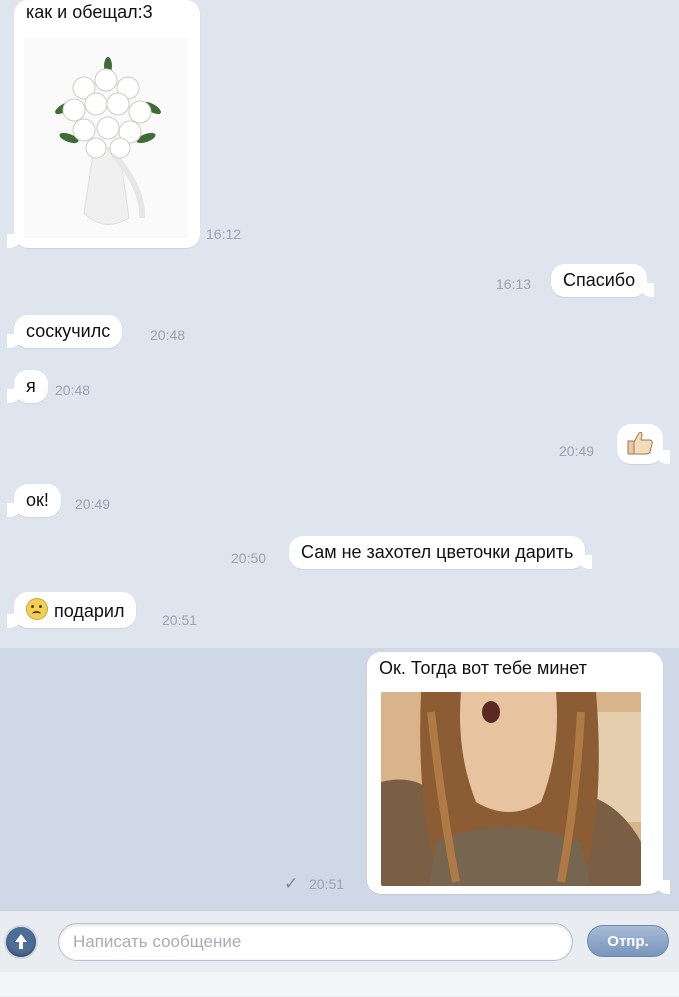  Describe the element at coordinates (89, 611) in the screenshot. I see `message-text: подарил` at that location.